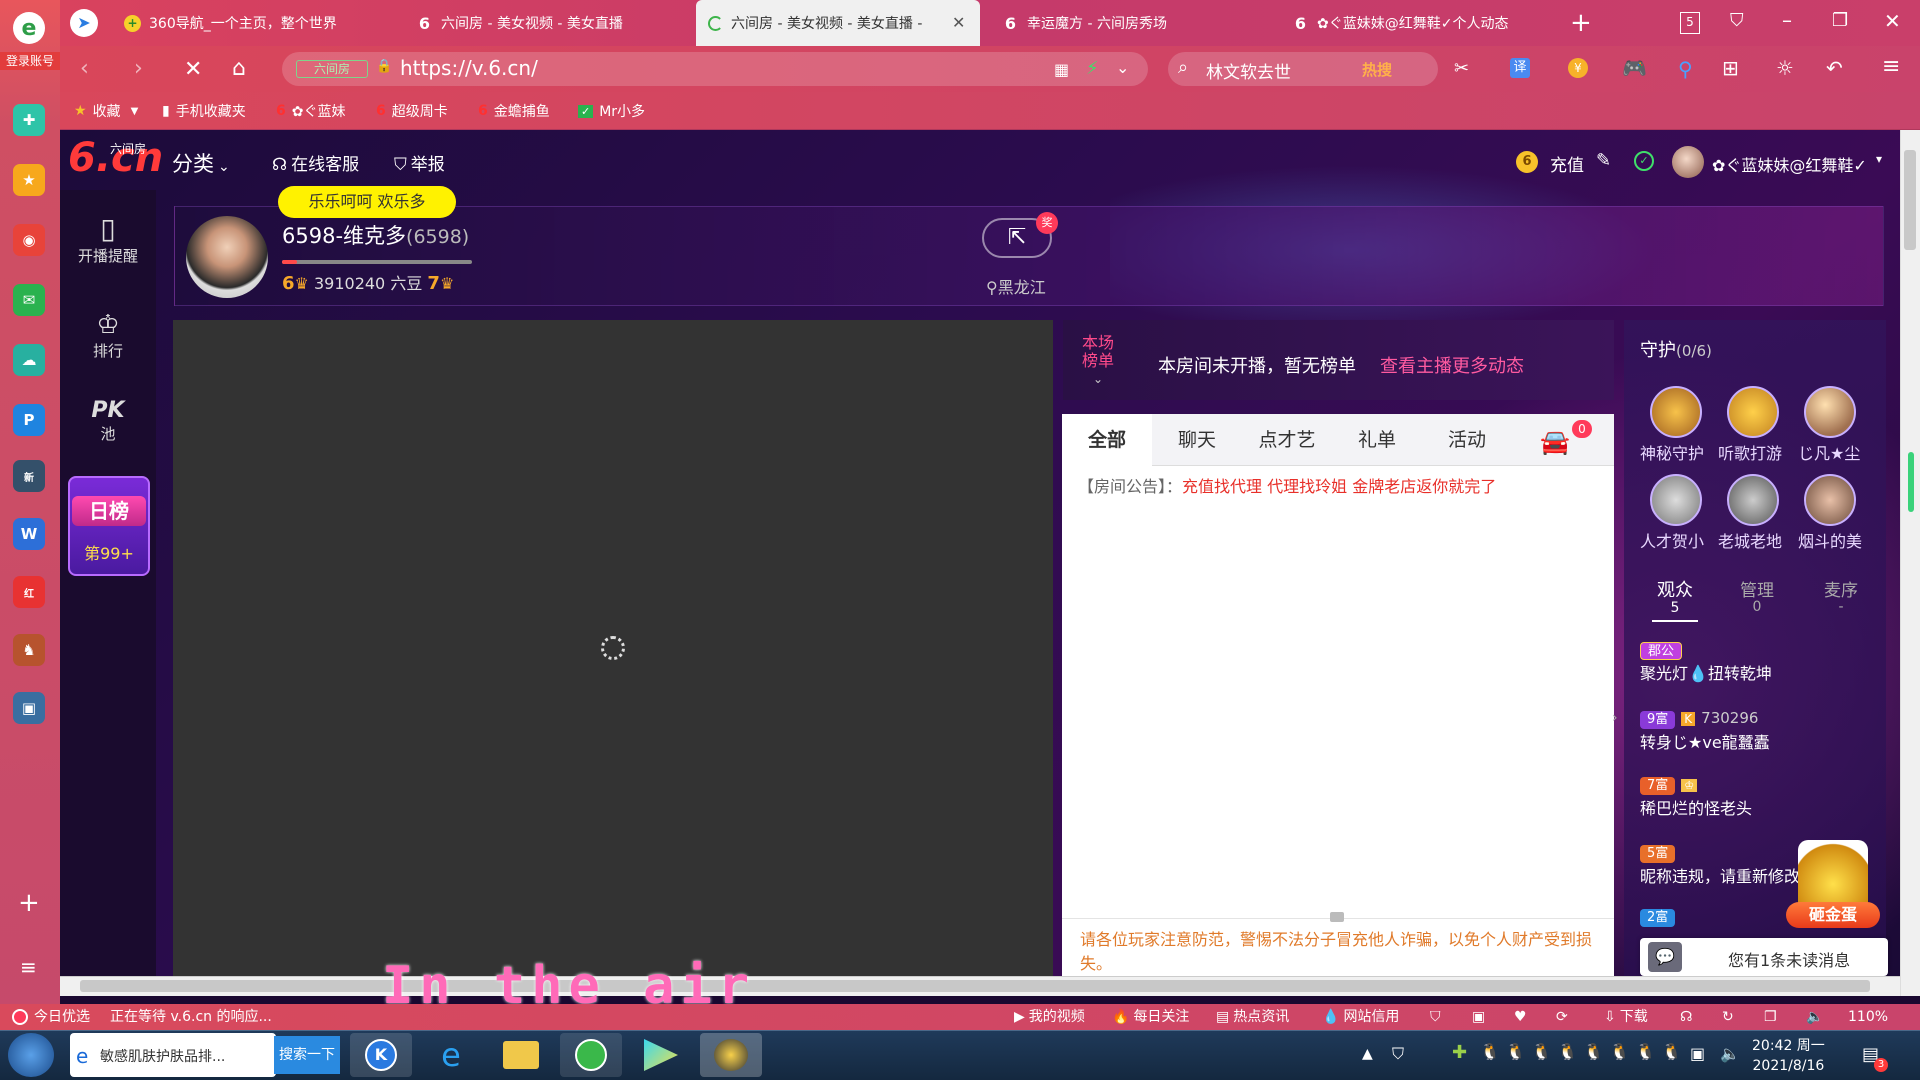 This screenshot has width=1920, height=1080. Describe the element at coordinates (29, 180) in the screenshot. I see `star-icon: ★` at that location.